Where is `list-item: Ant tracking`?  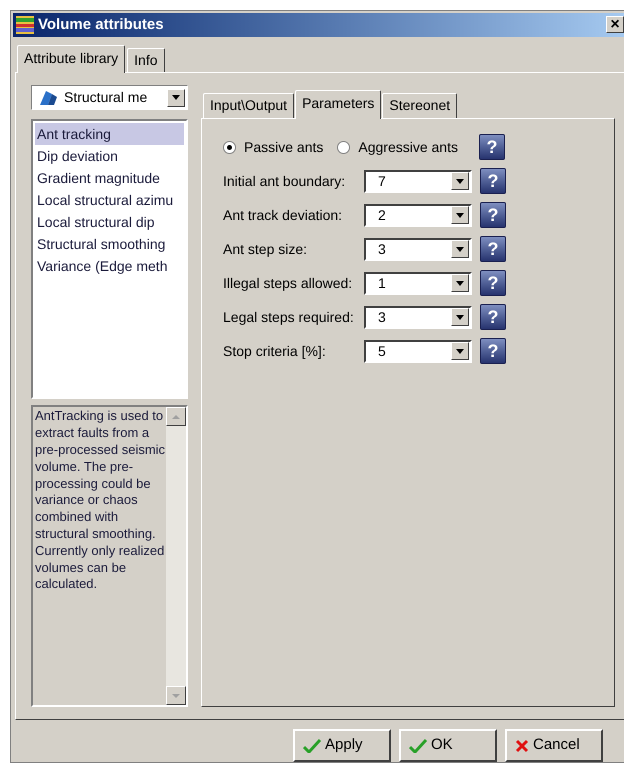
list-item: Ant tracking is located at coordinates (109, 134).